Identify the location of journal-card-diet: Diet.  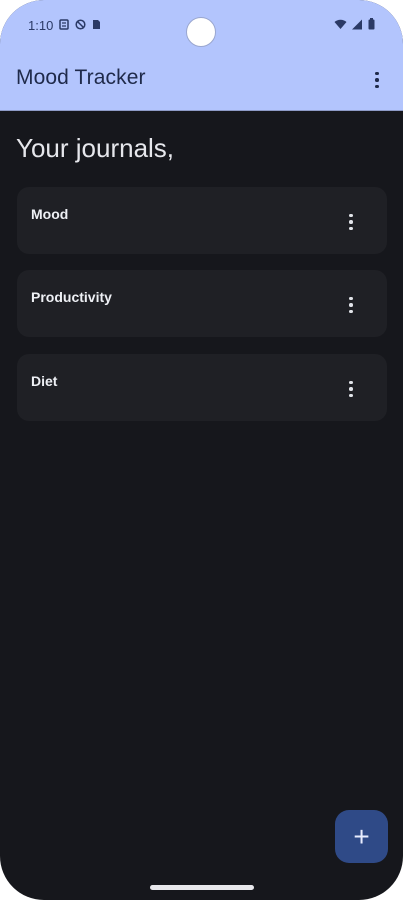
(202, 387).